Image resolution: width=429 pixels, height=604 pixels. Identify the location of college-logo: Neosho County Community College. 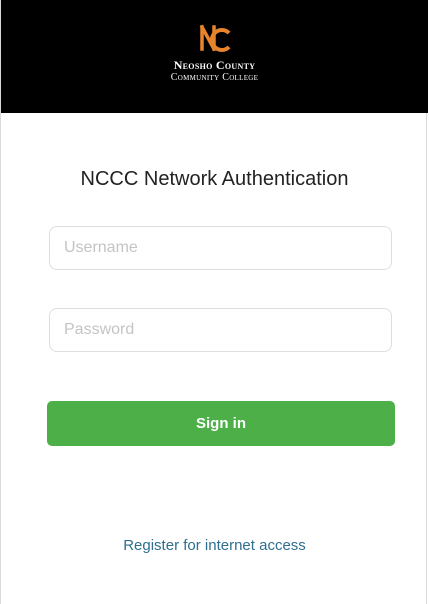
(214, 53).